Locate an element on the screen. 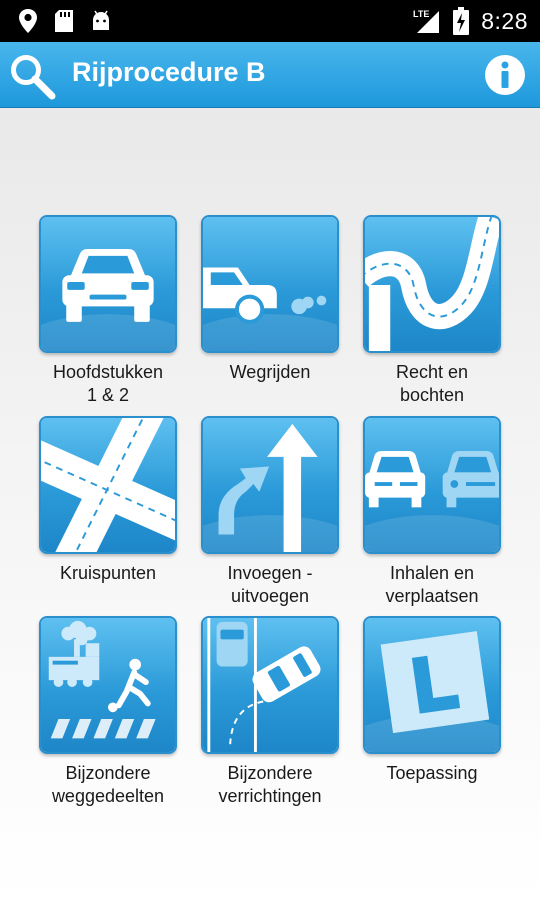  tile-bijzondere-verrichtingen: Bijzondere verrichtingen is located at coordinates (270, 712).